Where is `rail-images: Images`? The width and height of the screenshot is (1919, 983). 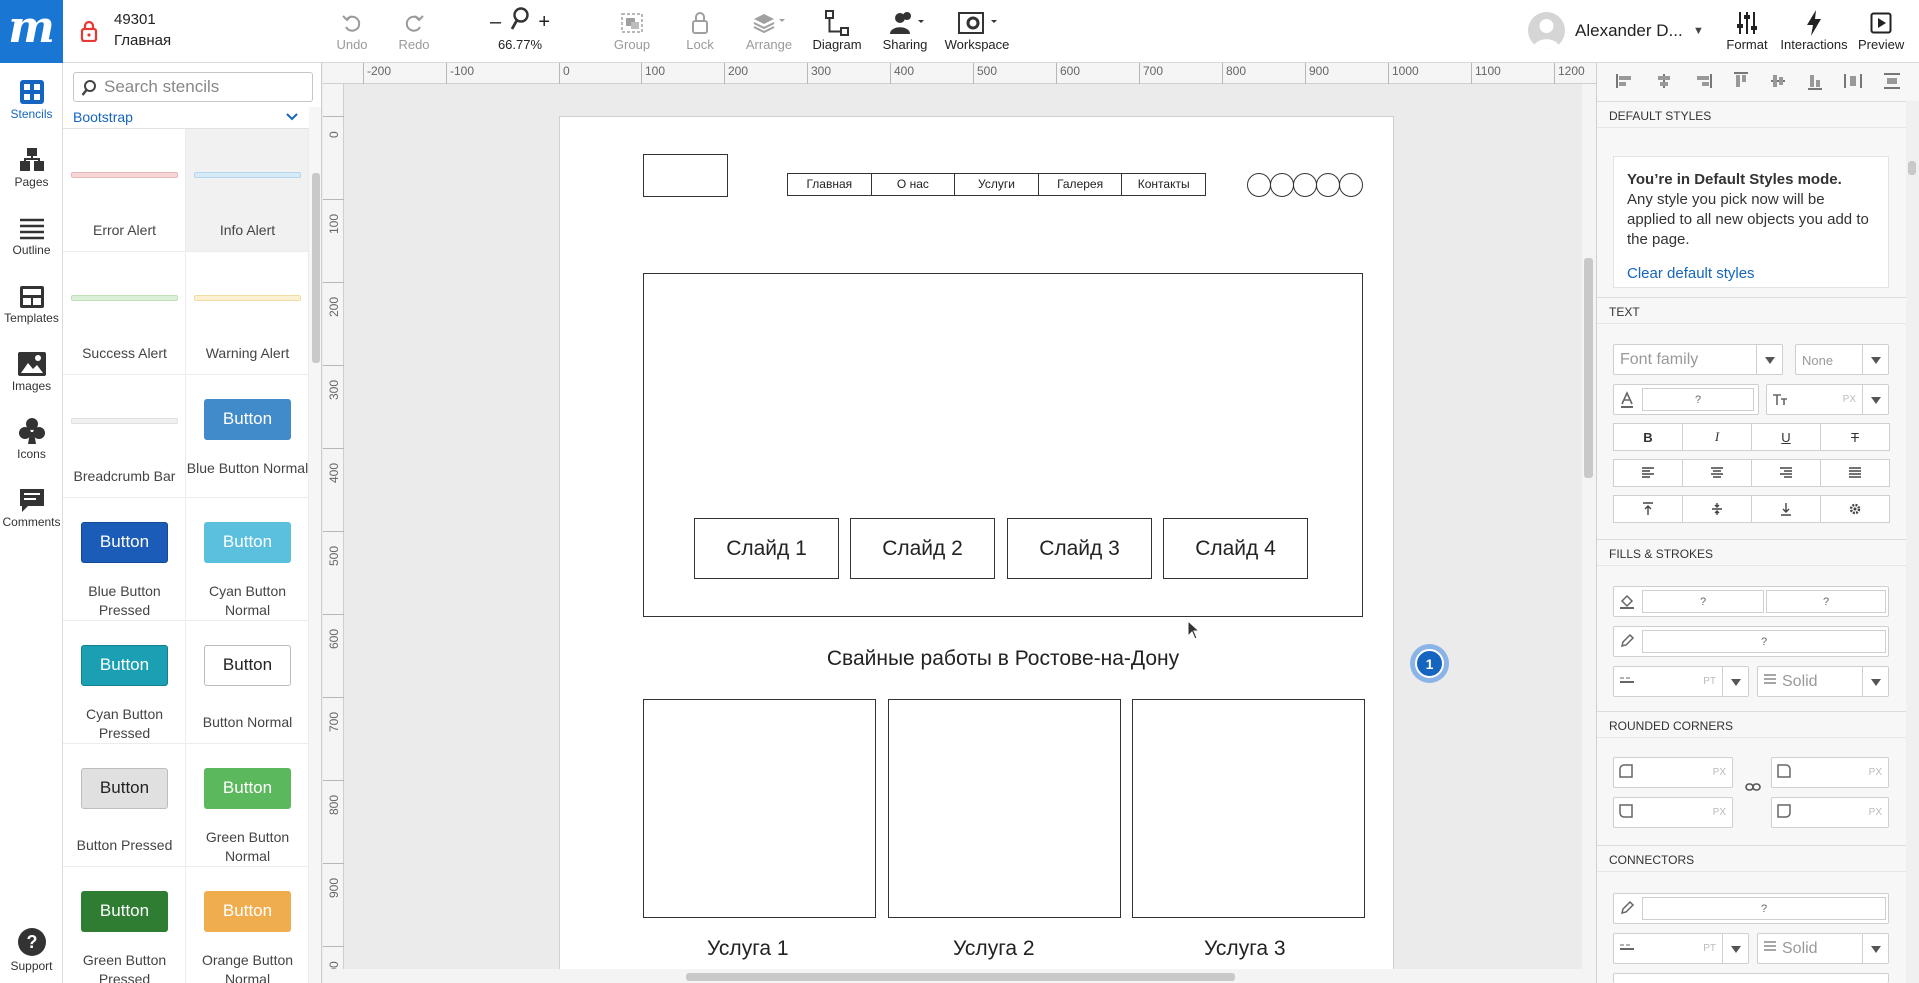 rail-images: Images is located at coordinates (31, 372).